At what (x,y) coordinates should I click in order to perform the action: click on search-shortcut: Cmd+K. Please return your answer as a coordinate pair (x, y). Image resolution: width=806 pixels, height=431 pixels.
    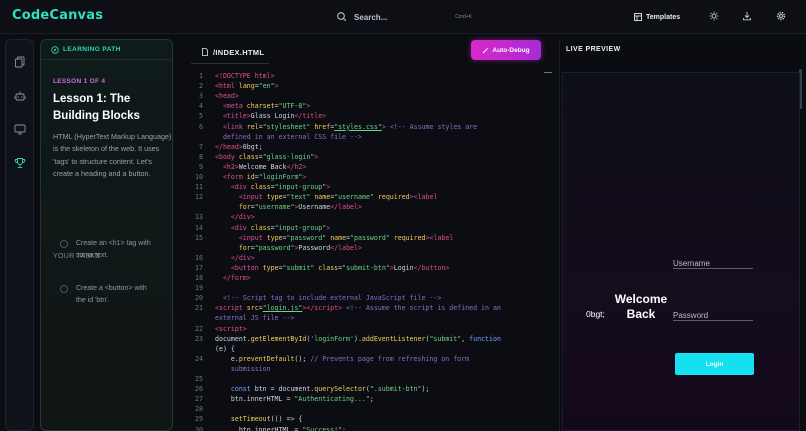
    Looking at the image, I should click on (463, 17).